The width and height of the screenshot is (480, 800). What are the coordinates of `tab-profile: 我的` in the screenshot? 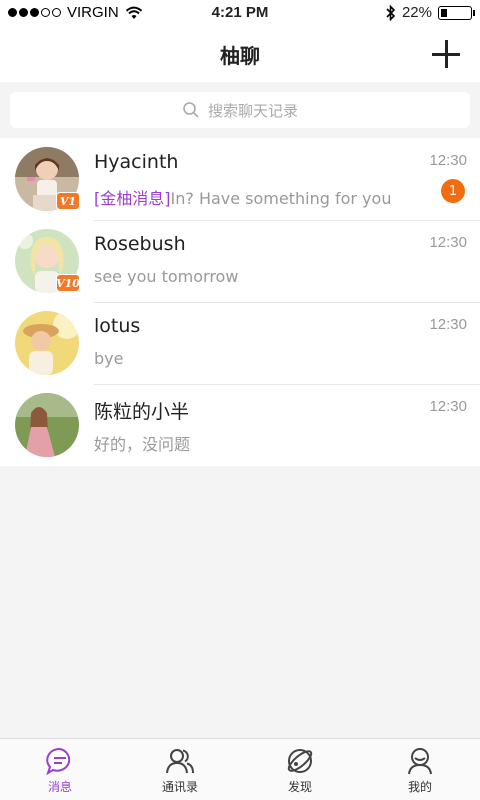 It's located at (420, 769).